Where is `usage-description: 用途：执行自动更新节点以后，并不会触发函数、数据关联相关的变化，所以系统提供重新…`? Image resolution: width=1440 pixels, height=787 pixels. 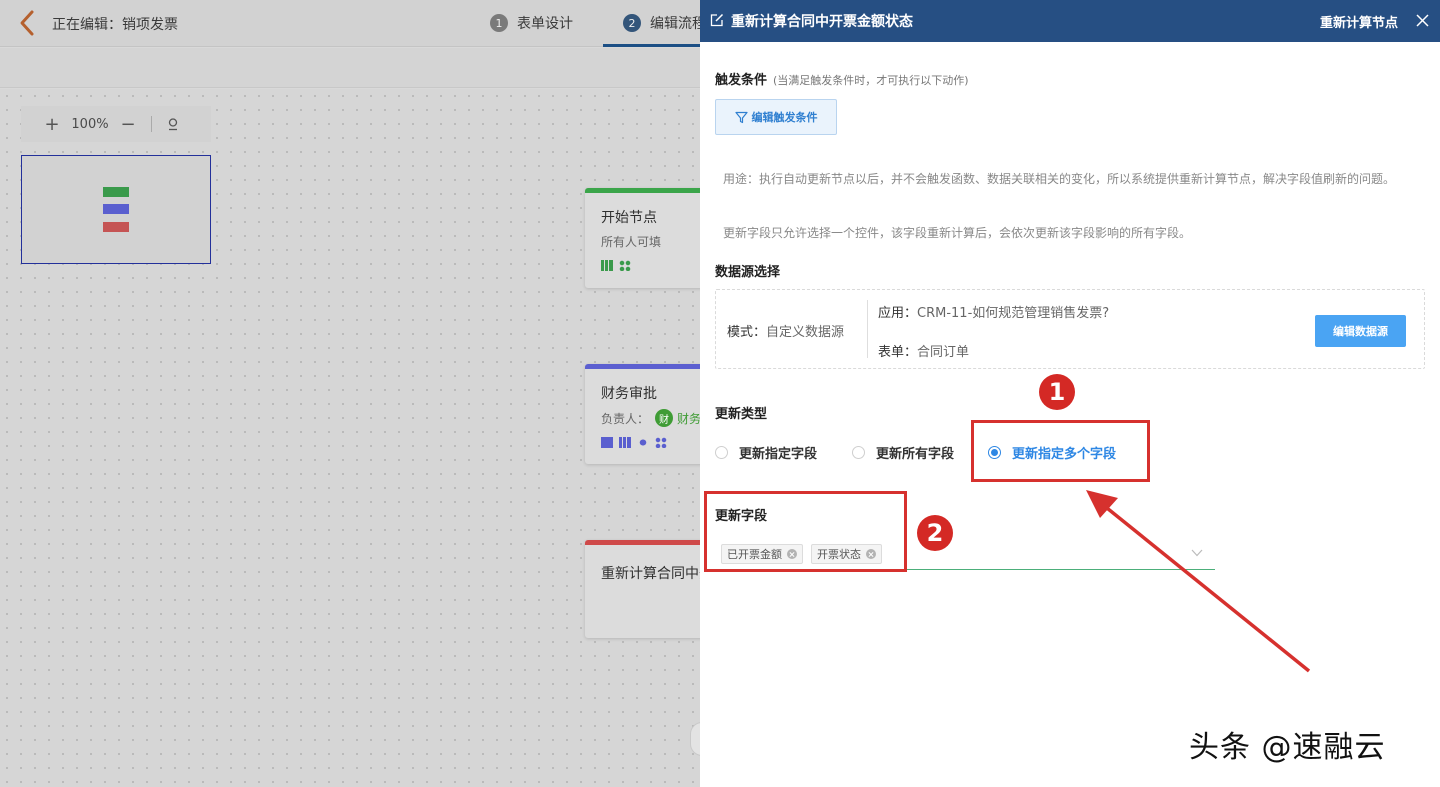 usage-description: 用途：执行自动更新节点以后，并不会触发函数、数据关联相关的变化，所以系统提供重新… is located at coordinates (1059, 179).